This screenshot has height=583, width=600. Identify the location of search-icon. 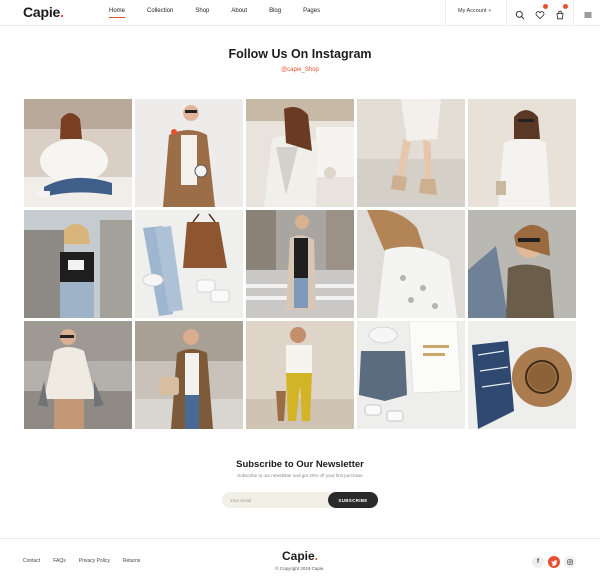
(520, 13).